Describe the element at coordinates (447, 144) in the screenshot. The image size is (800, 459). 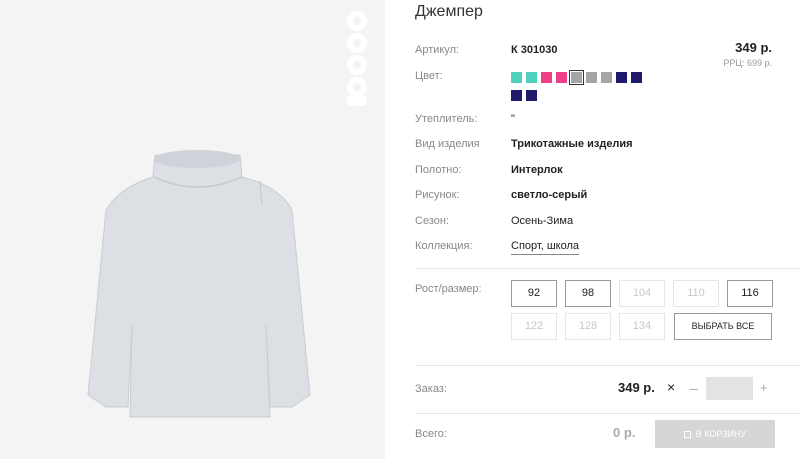
I see `type-label: Вид изделия` at that location.